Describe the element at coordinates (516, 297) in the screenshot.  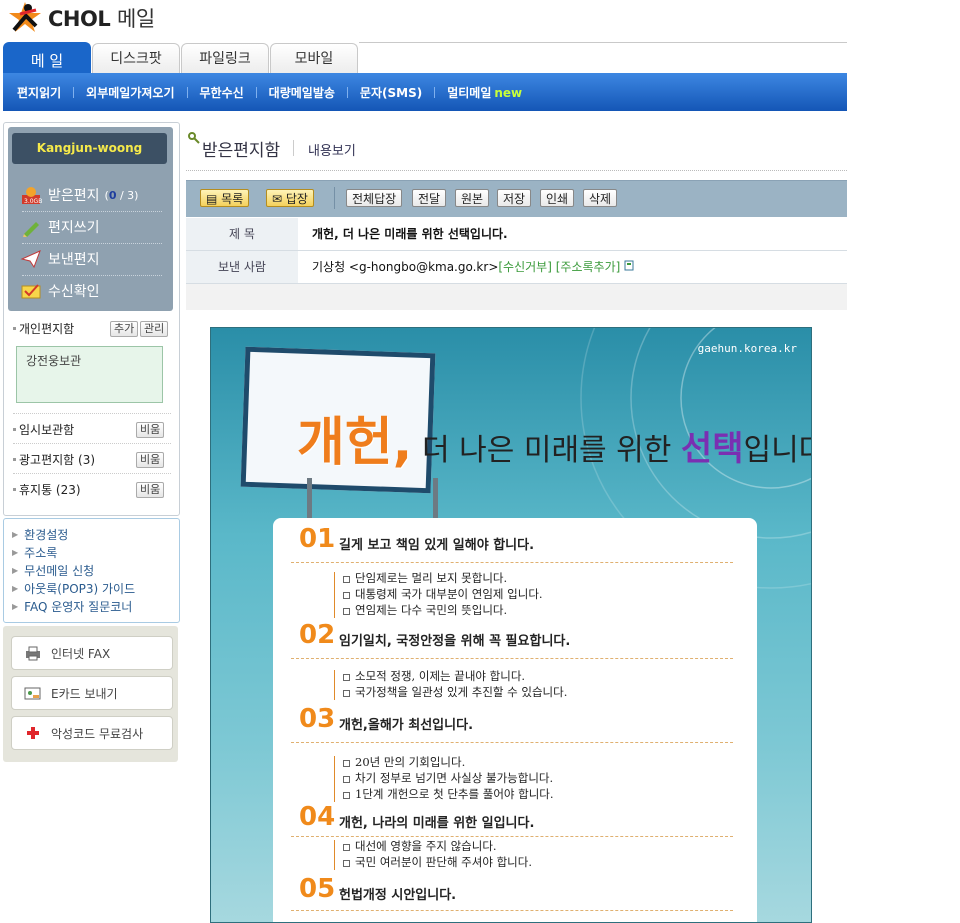
I see `header-spacer` at that location.